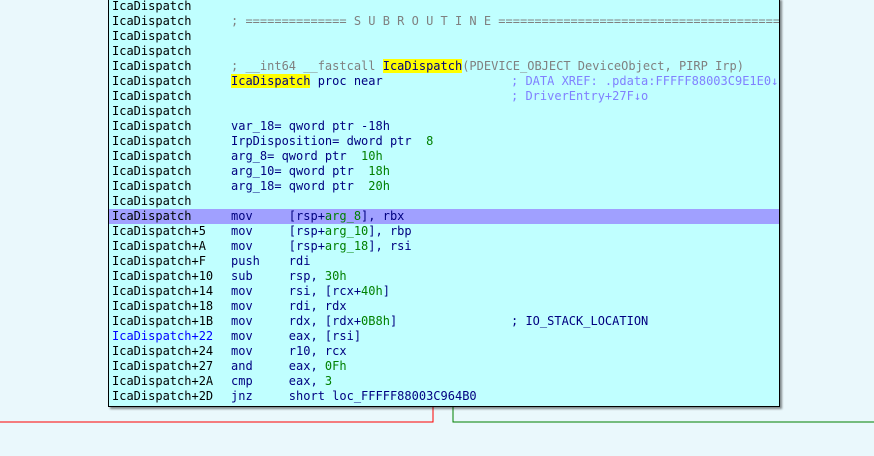 This screenshot has width=874, height=456. Describe the element at coordinates (346, 231) in the screenshot. I see `code-token: arg_10` at that location.